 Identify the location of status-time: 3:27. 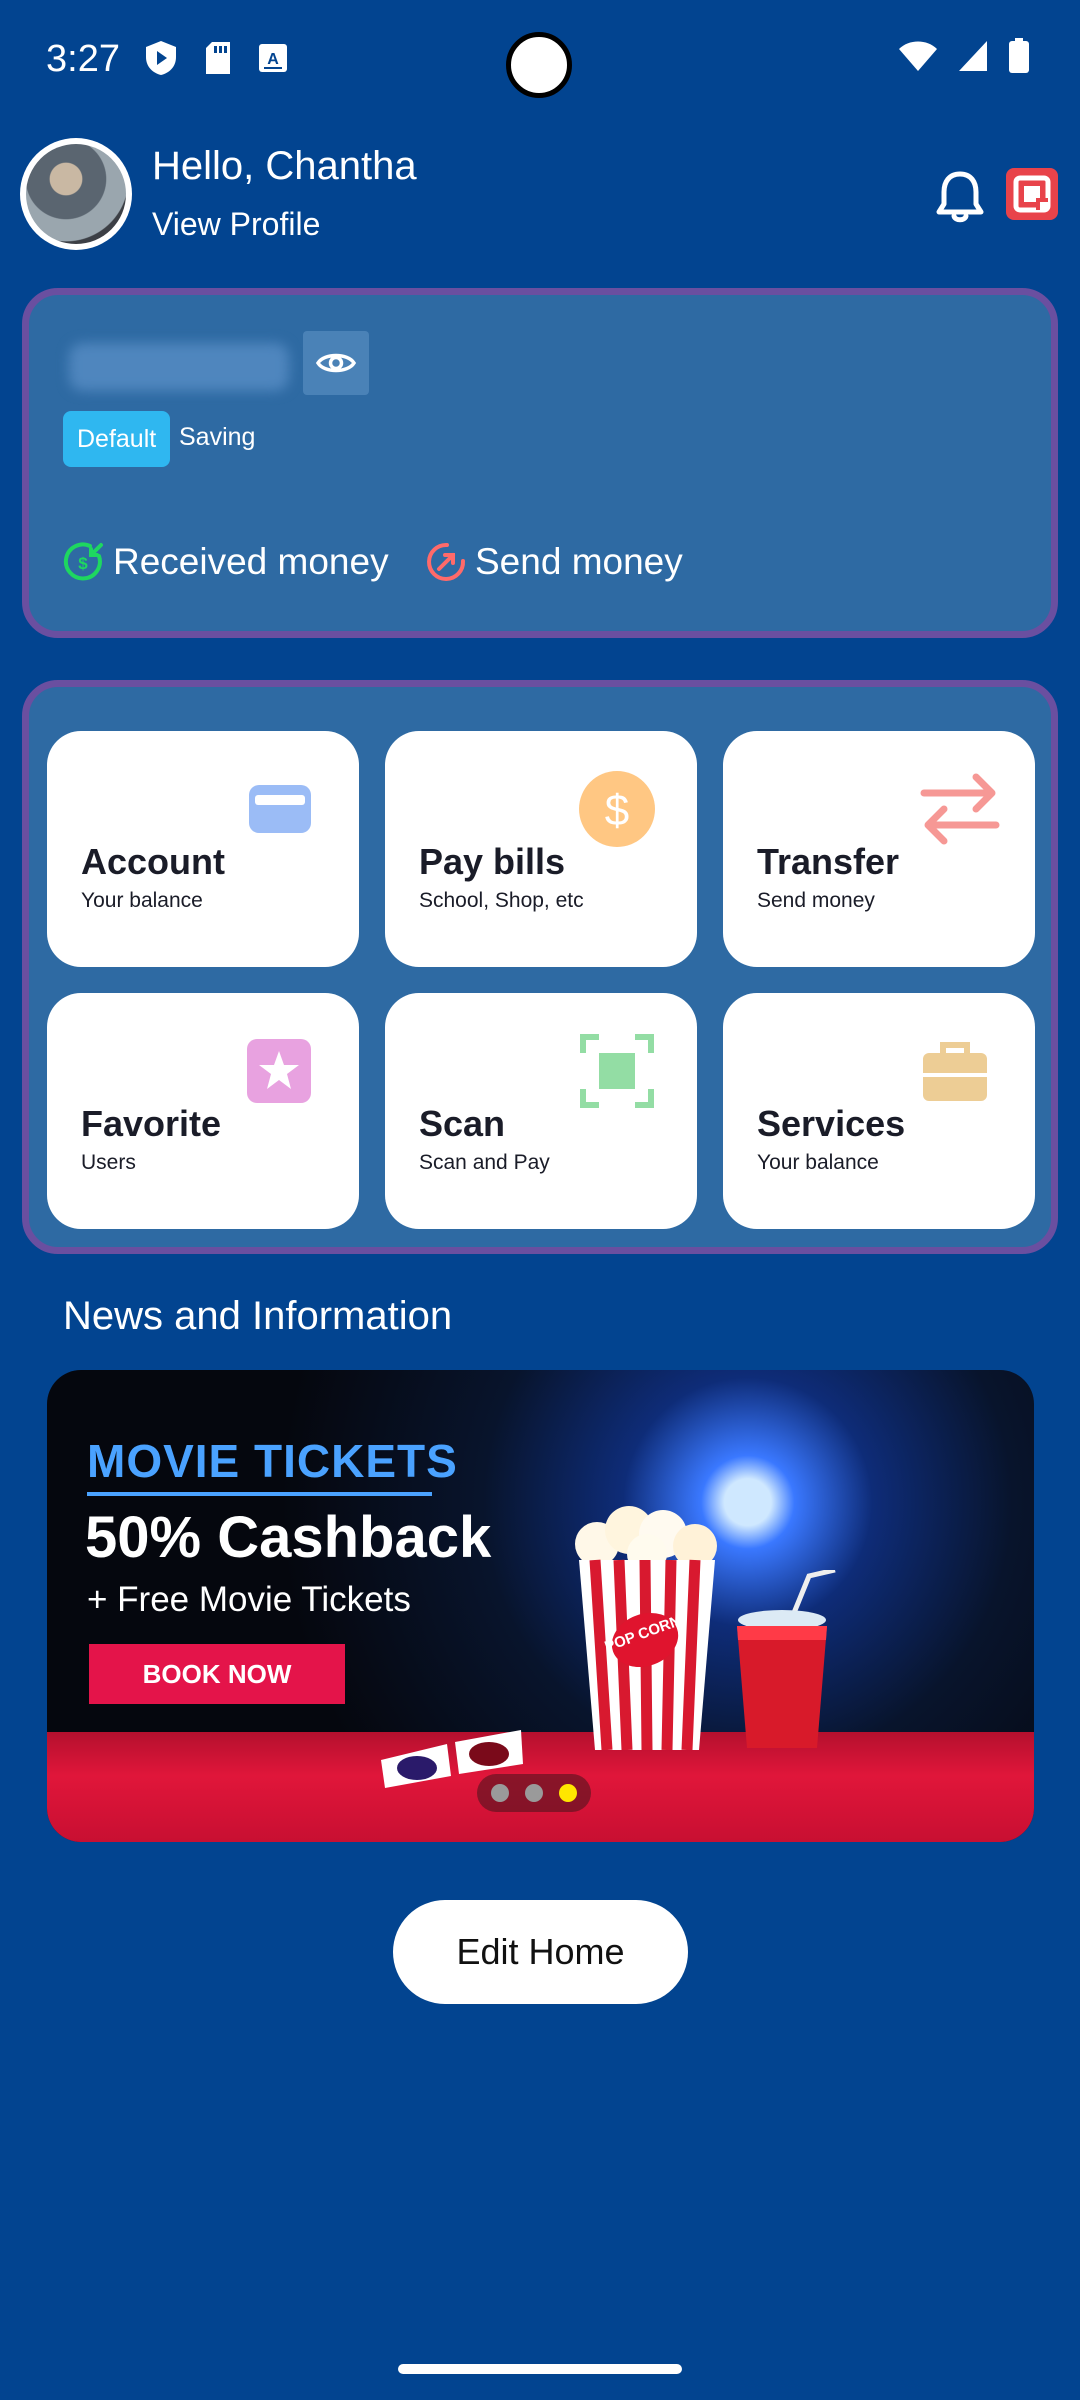
(83, 59).